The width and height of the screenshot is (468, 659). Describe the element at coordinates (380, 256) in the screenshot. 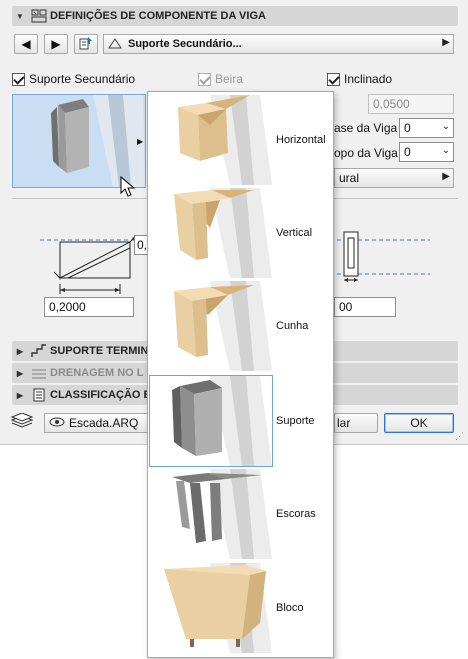

I see `dimension-diagram-right` at that location.